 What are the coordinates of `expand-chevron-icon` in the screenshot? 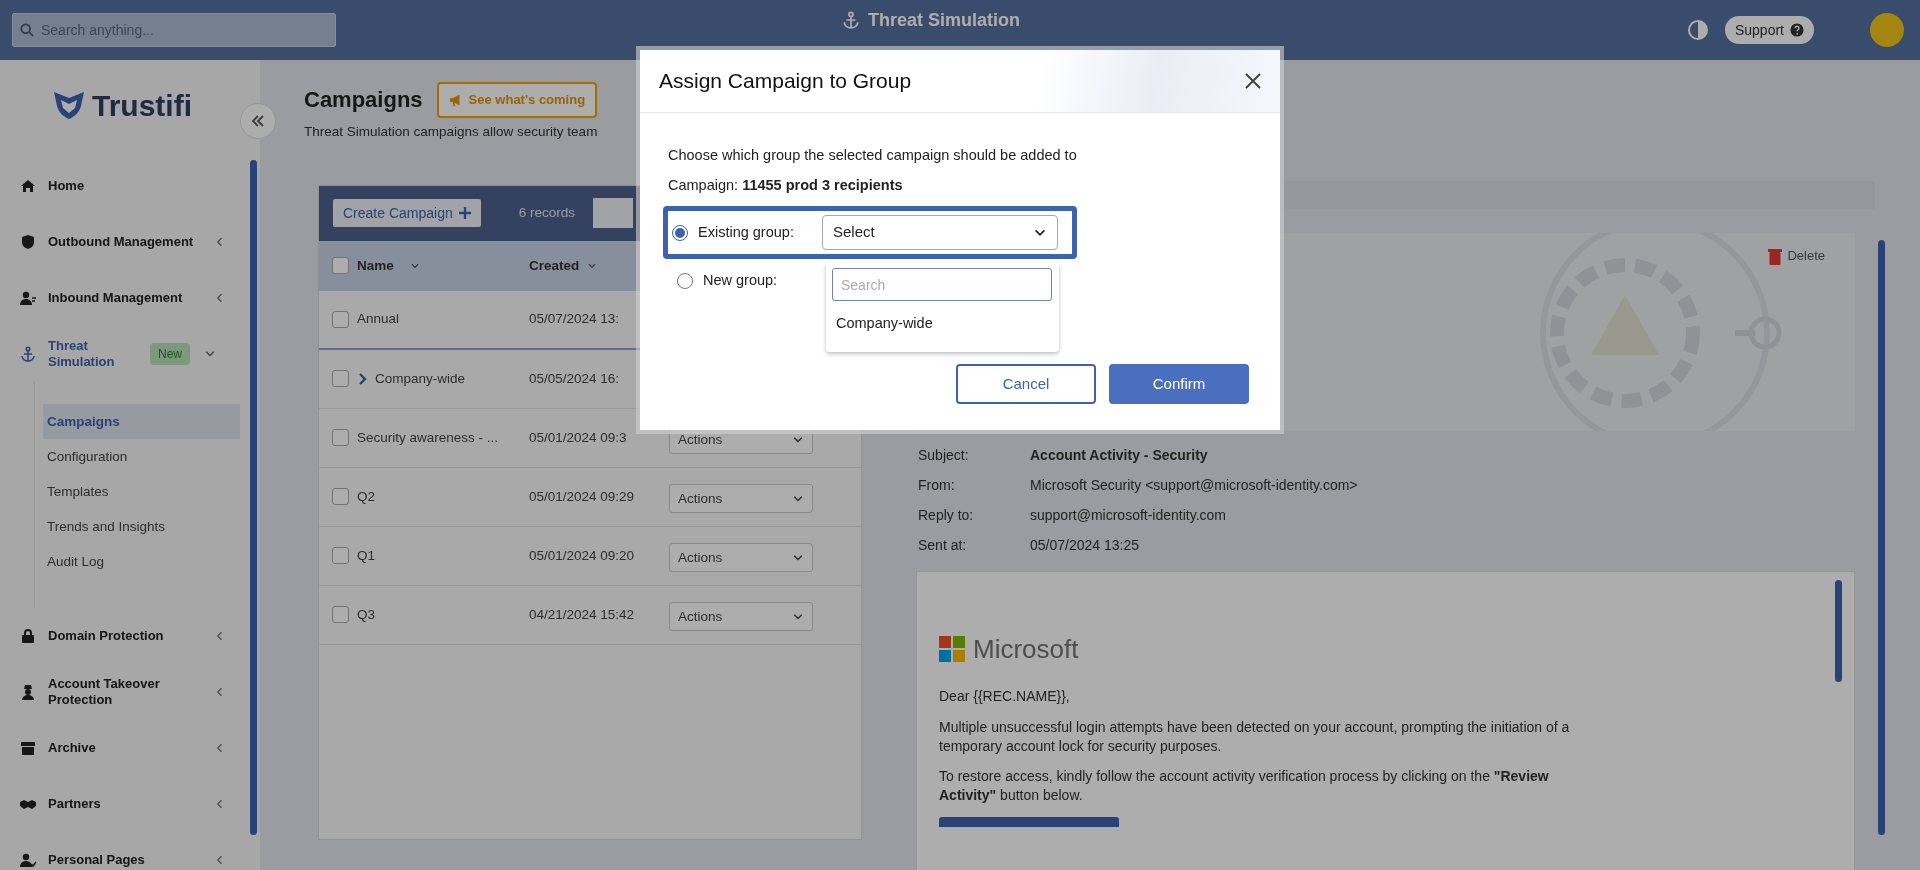 It's located at (362, 378).